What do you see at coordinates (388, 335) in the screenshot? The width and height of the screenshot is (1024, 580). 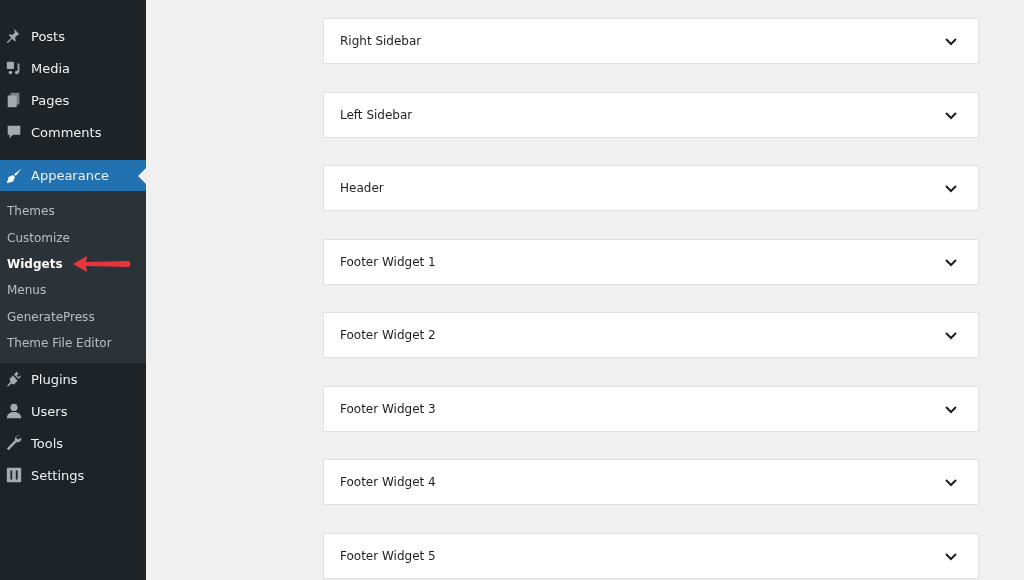 I see `widget-area-title: Footer Widget 2` at bounding box center [388, 335].